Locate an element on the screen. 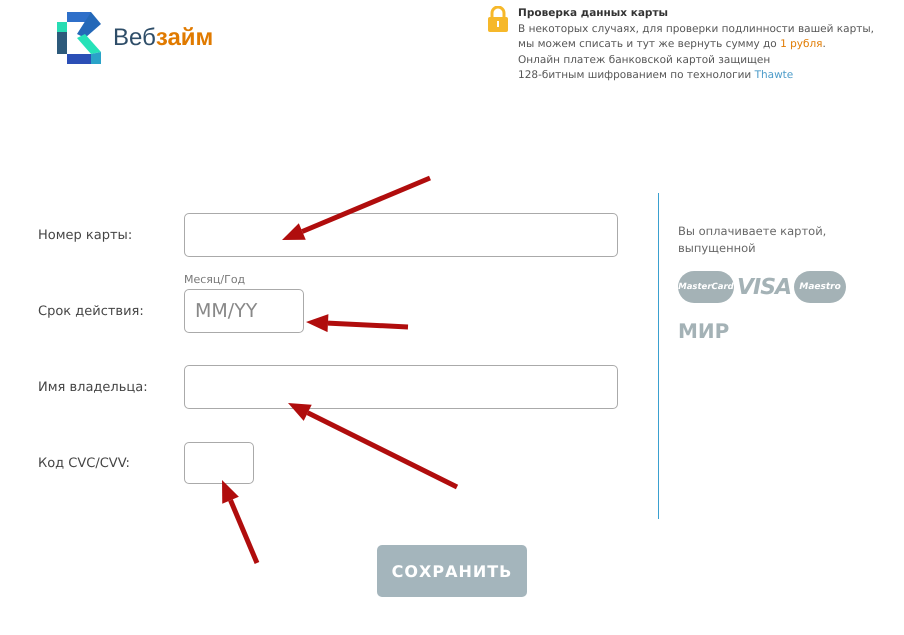 The height and width of the screenshot is (635, 904). field-label: Номер карты: is located at coordinates (86, 235).